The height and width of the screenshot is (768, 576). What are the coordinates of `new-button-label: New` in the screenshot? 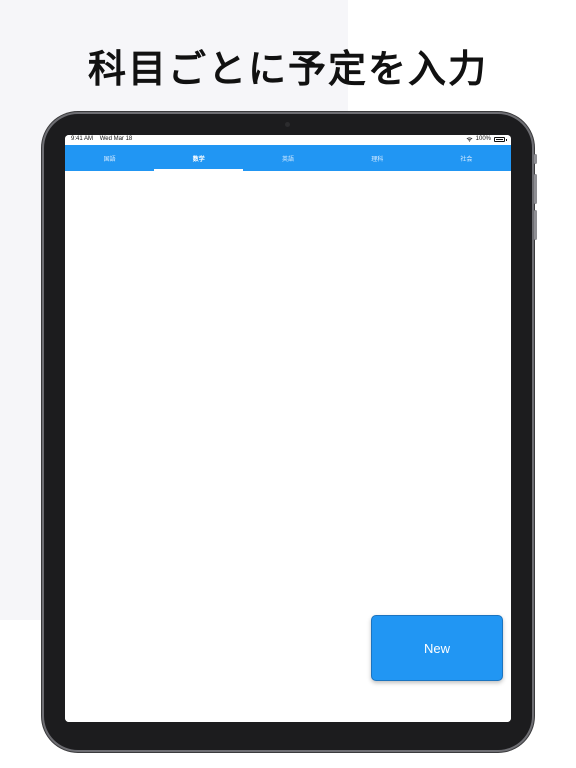 It's located at (436, 648).